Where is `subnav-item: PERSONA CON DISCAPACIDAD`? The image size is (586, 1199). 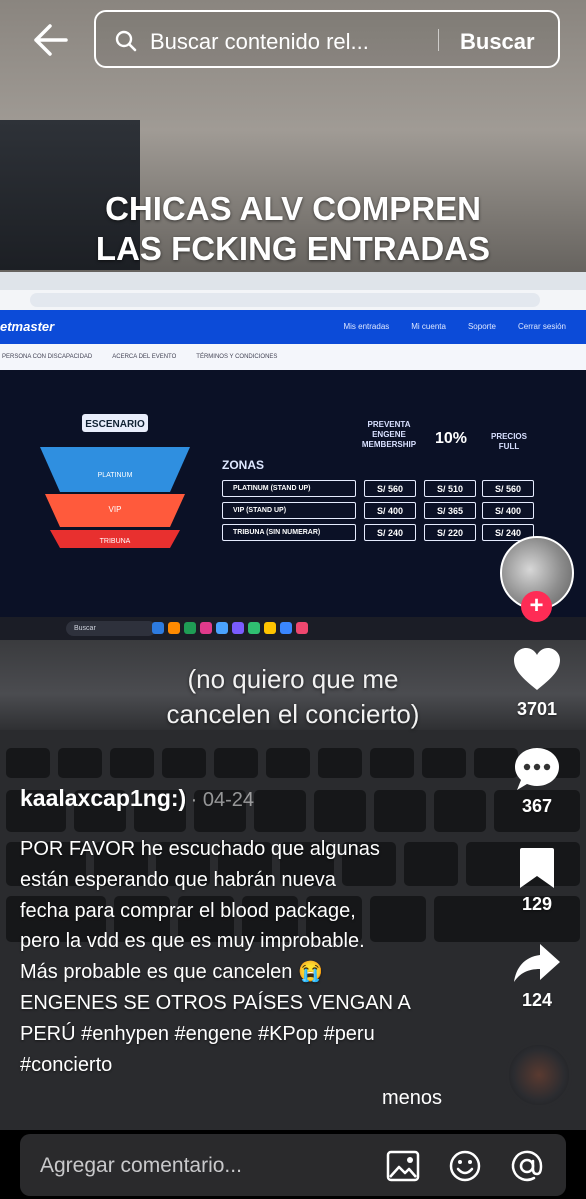 subnav-item: PERSONA CON DISCAPACIDAD is located at coordinates (47, 357).